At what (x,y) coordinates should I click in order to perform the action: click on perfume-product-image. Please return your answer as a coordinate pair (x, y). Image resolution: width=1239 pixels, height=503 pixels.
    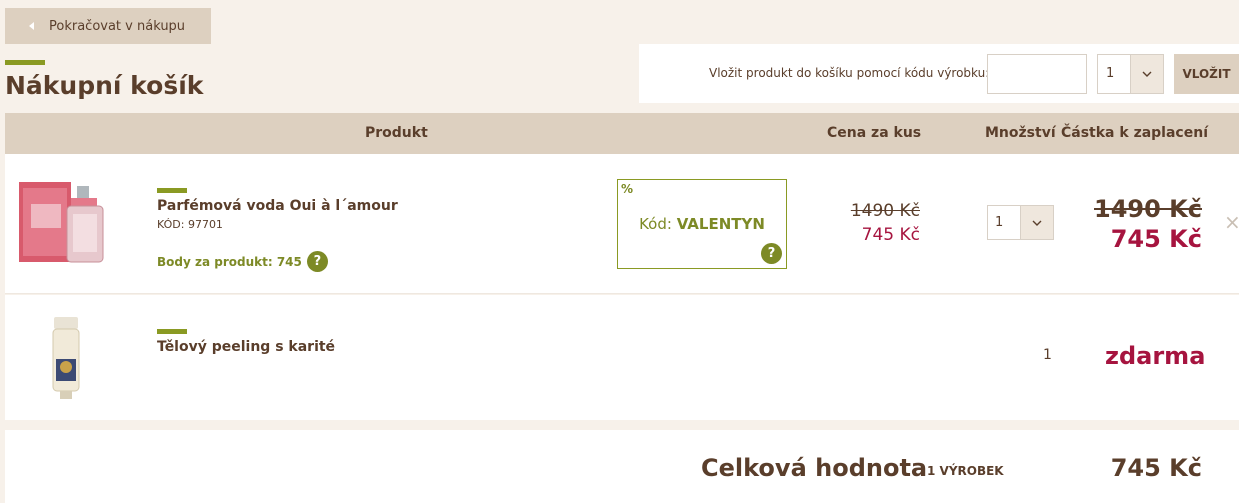
    Looking at the image, I should click on (64, 222).